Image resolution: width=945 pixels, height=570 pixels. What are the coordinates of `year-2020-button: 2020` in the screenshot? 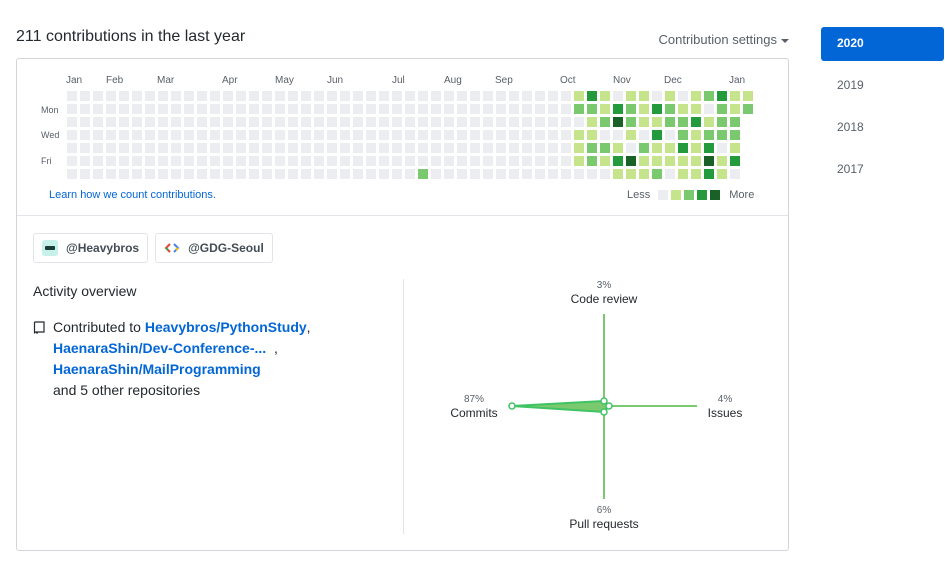 It's located at (882, 44).